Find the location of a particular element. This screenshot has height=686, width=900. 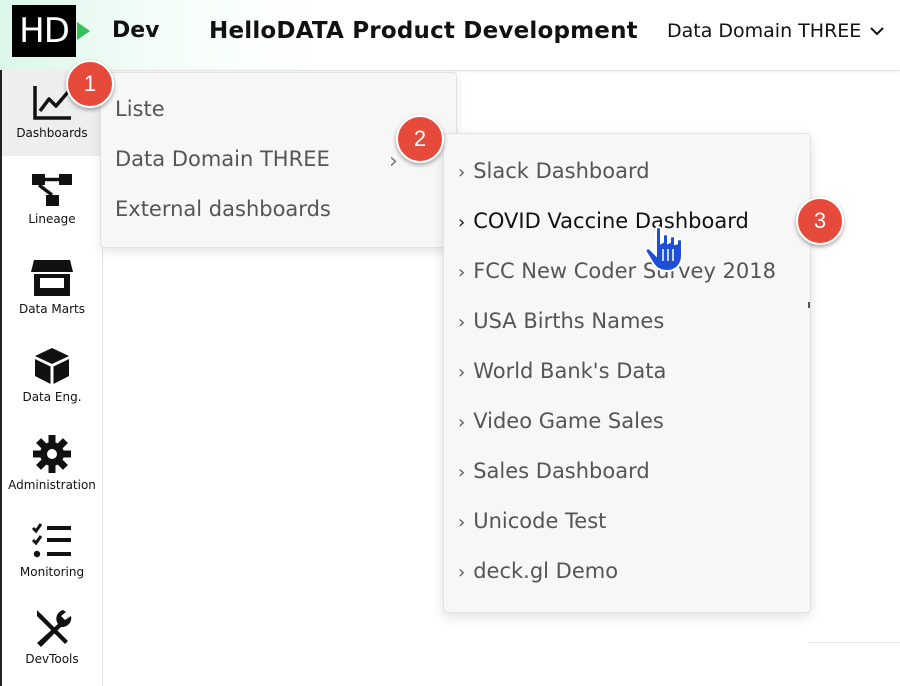

sidebar-item-monitoring: Monitoring is located at coordinates (52, 550).